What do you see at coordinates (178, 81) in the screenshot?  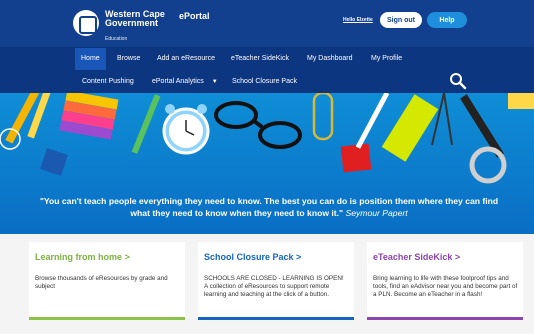 I see `nav-eportal-analytics-label: ePortal Analytics` at bounding box center [178, 81].